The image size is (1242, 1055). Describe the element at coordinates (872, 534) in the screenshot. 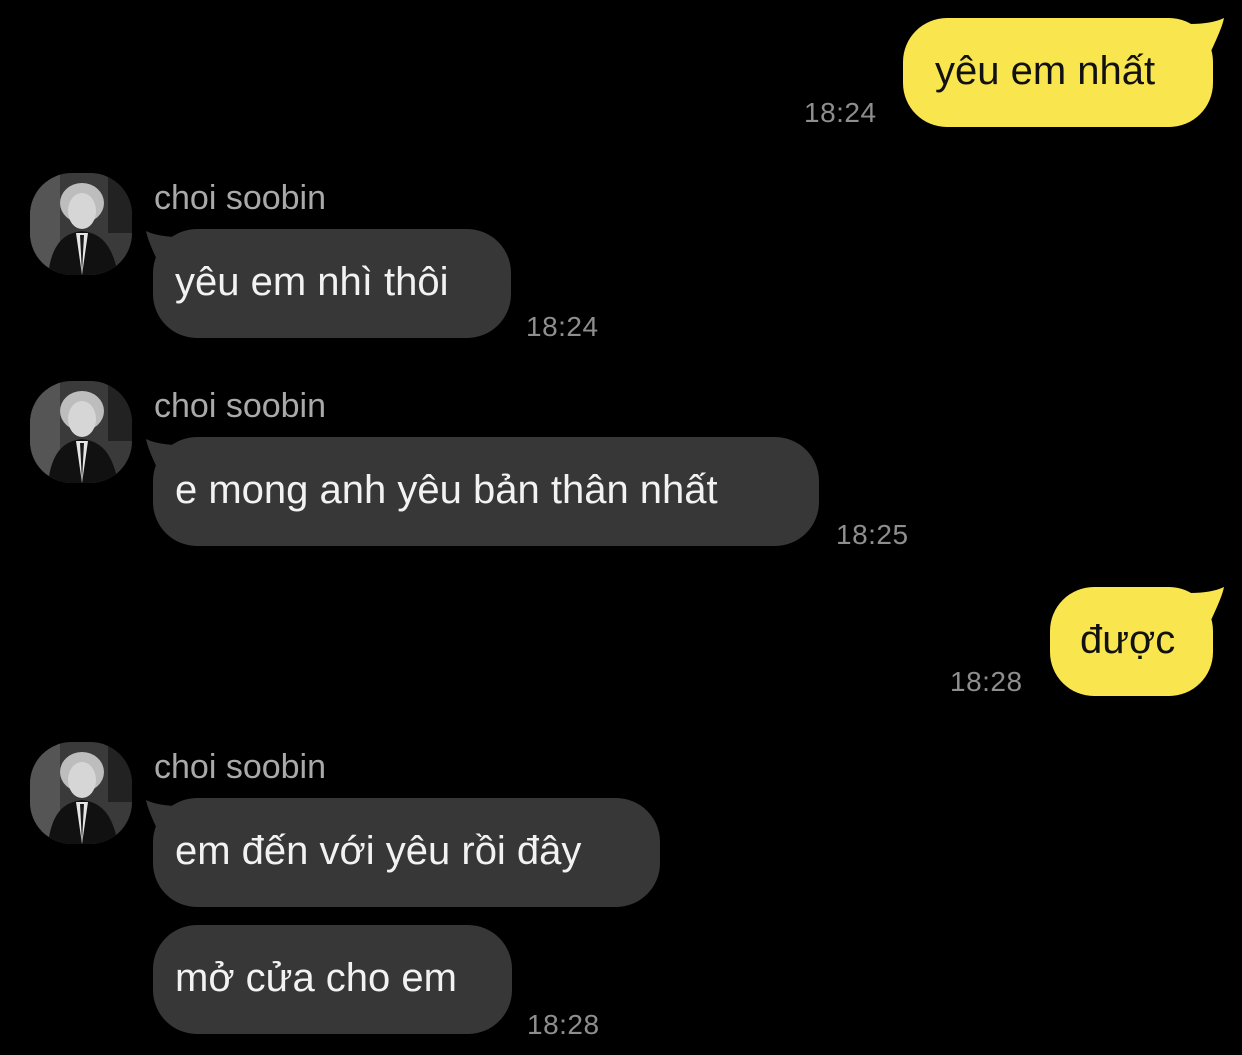

I see `message-time: 18:25` at that location.